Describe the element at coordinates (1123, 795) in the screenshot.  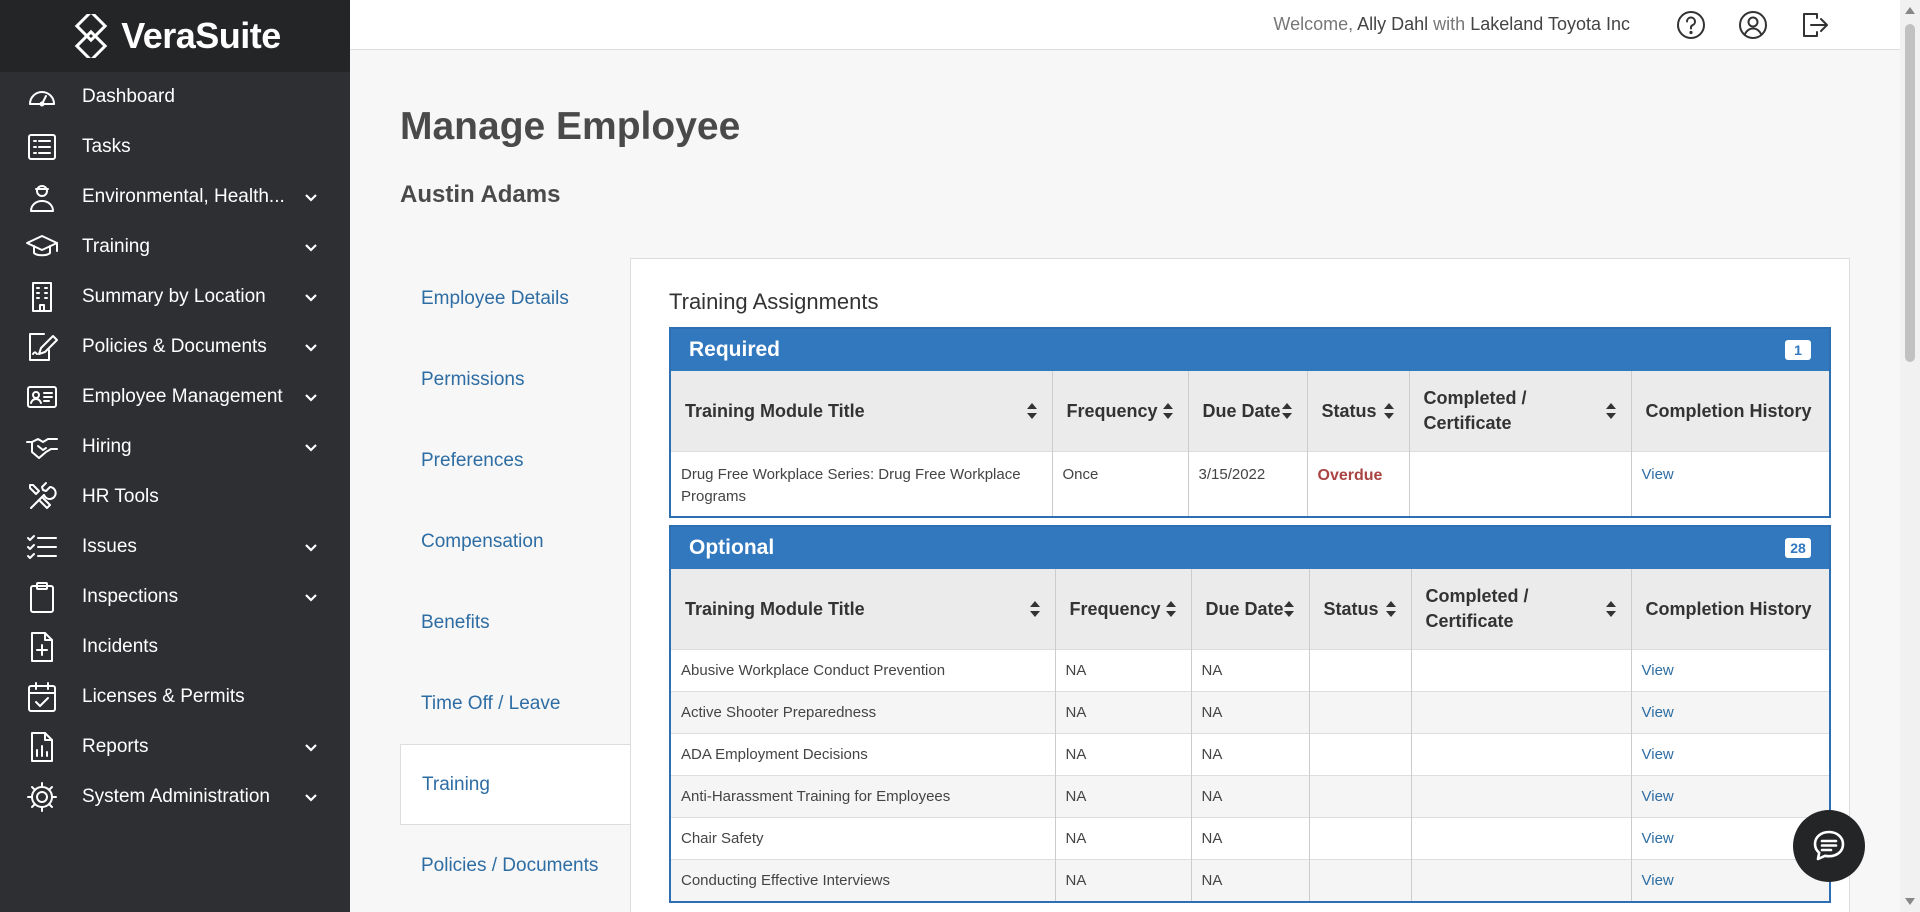
I see `frequency: NA` at that location.